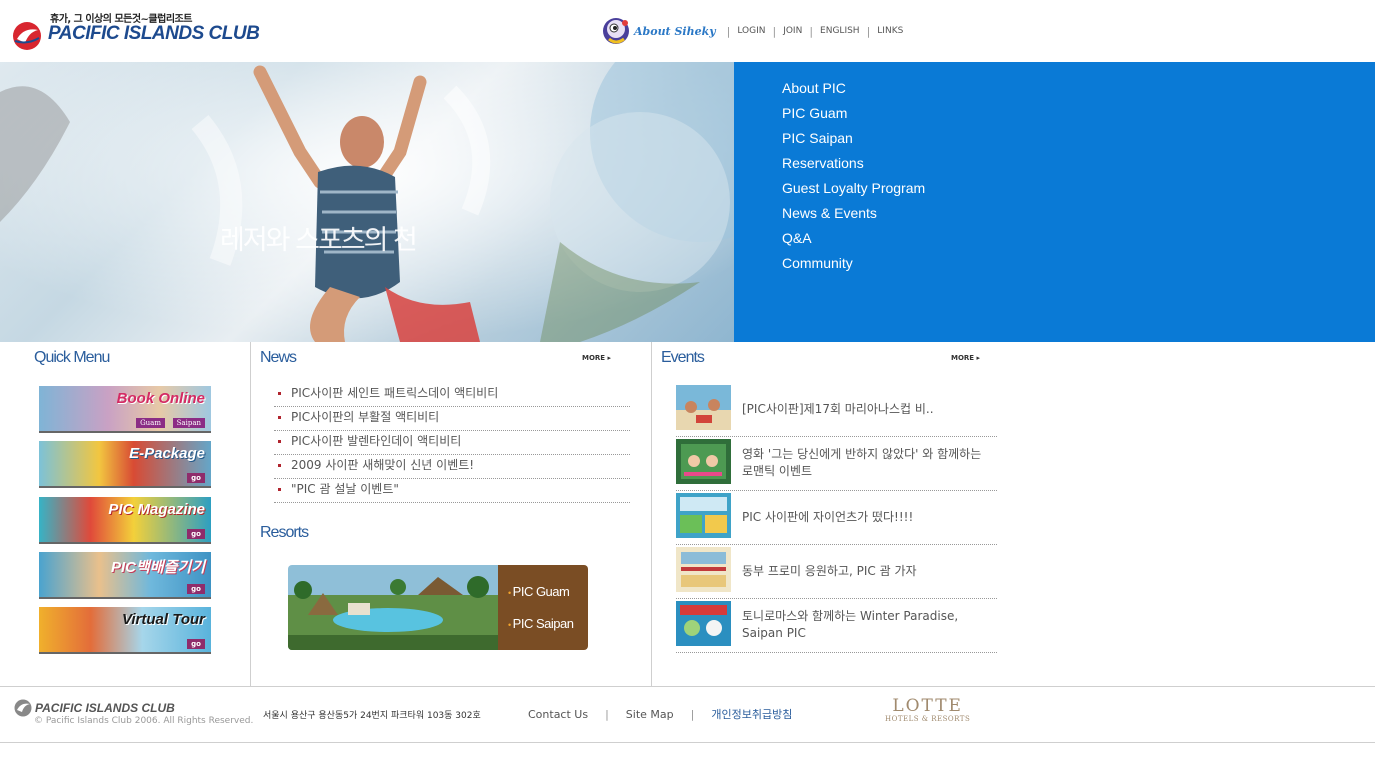 This screenshot has height=760, width=1375. I want to click on event-title: [PIC사이판]제17회 마리아나스컵 비.., so click(838, 408).